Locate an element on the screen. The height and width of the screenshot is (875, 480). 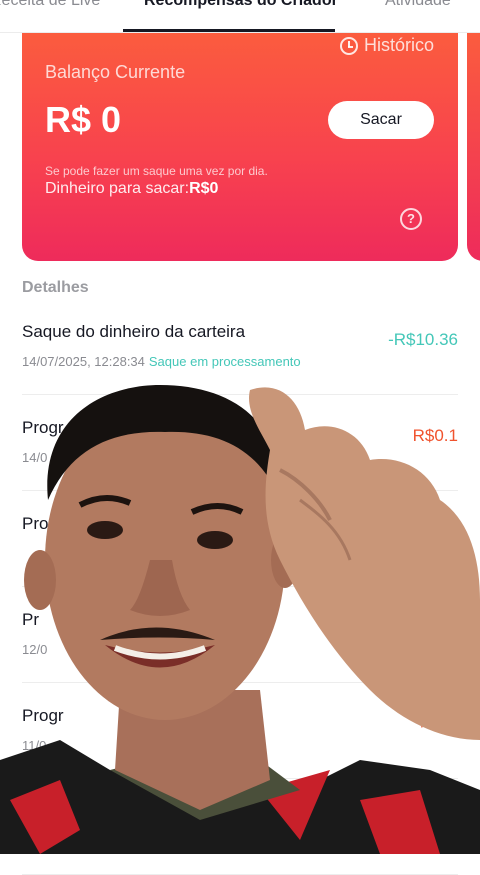
transaction-row: Pro is located at coordinates (240, 538).